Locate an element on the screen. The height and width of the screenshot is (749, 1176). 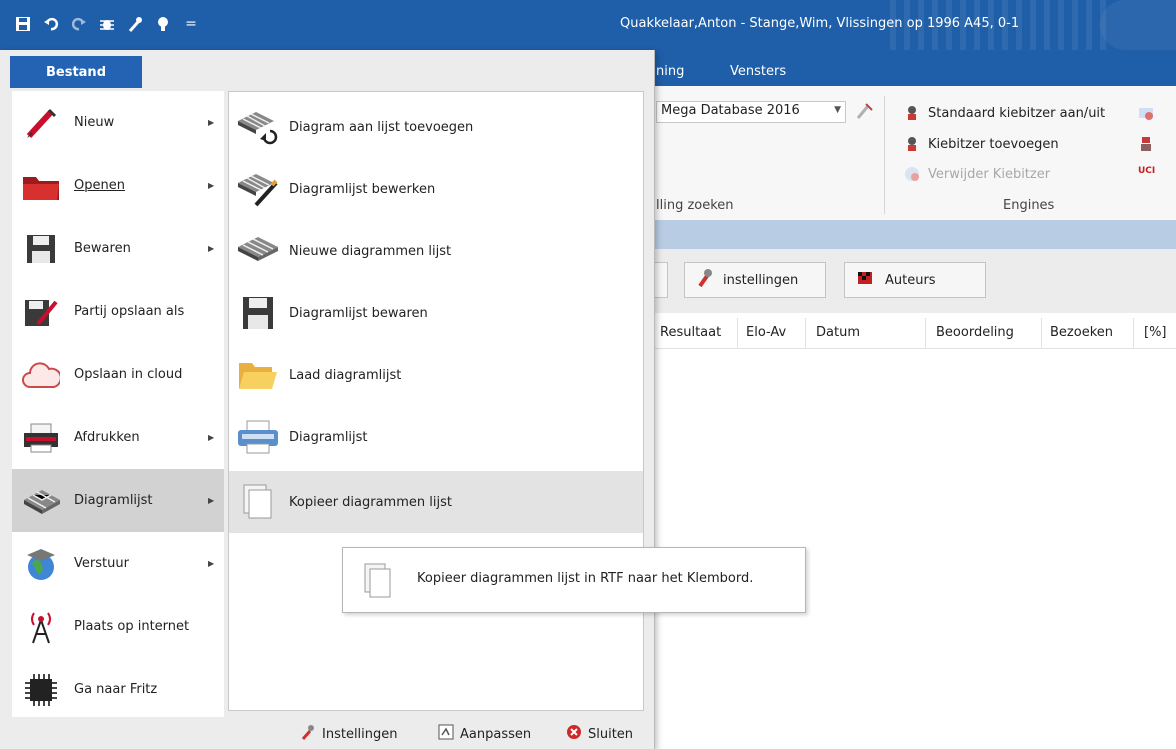
submenu-item-edit-diagram-list: Diagramlijst bewerken is located at coordinates (436, 189).